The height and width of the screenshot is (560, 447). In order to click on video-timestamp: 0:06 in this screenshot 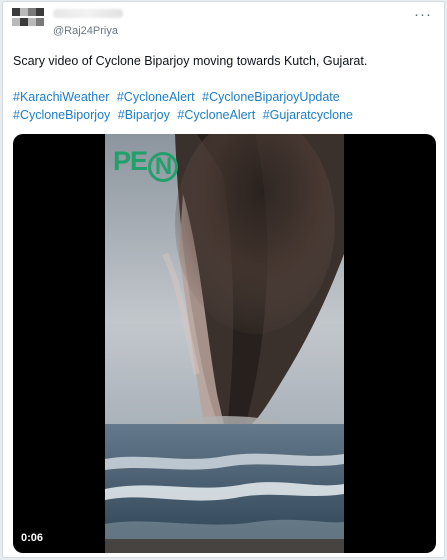, I will do `click(32, 538)`.